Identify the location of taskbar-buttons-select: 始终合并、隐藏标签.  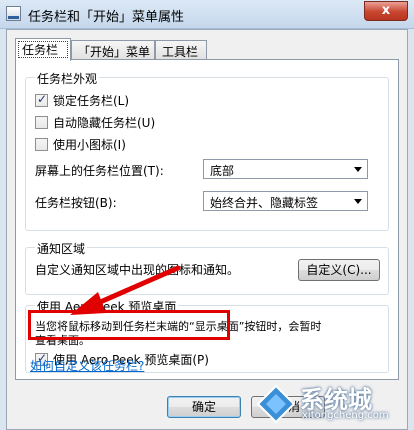
(285, 201).